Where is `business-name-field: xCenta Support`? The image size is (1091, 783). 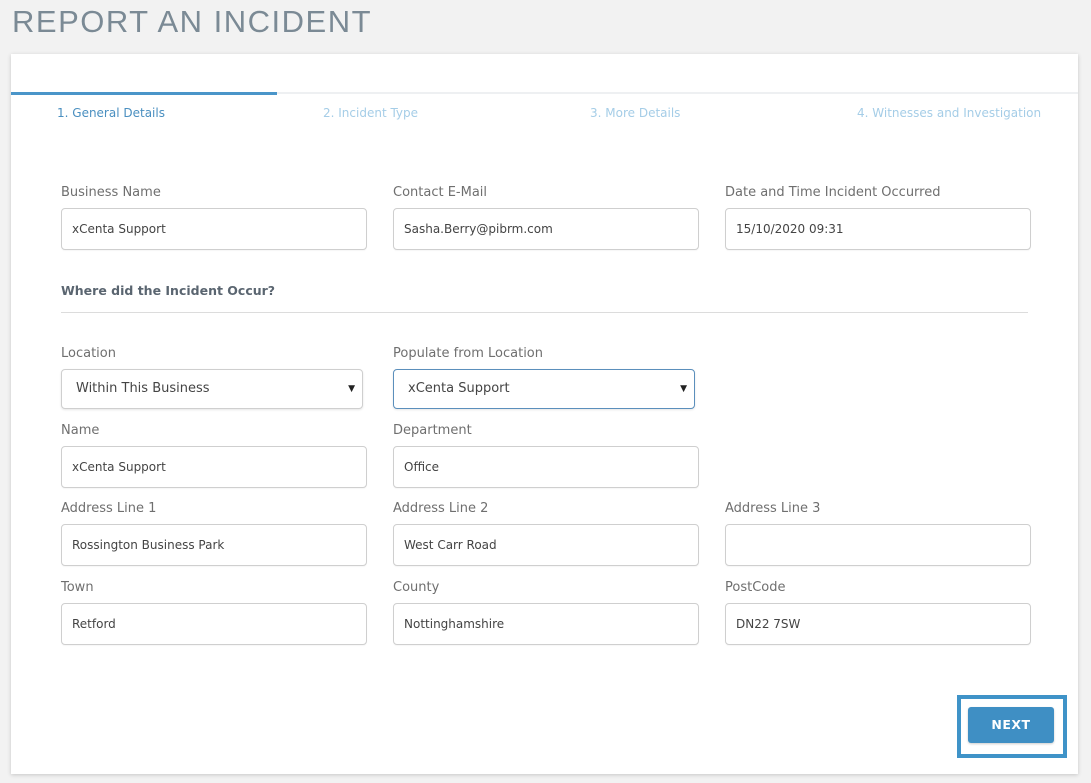 business-name-field: xCenta Support is located at coordinates (214, 229).